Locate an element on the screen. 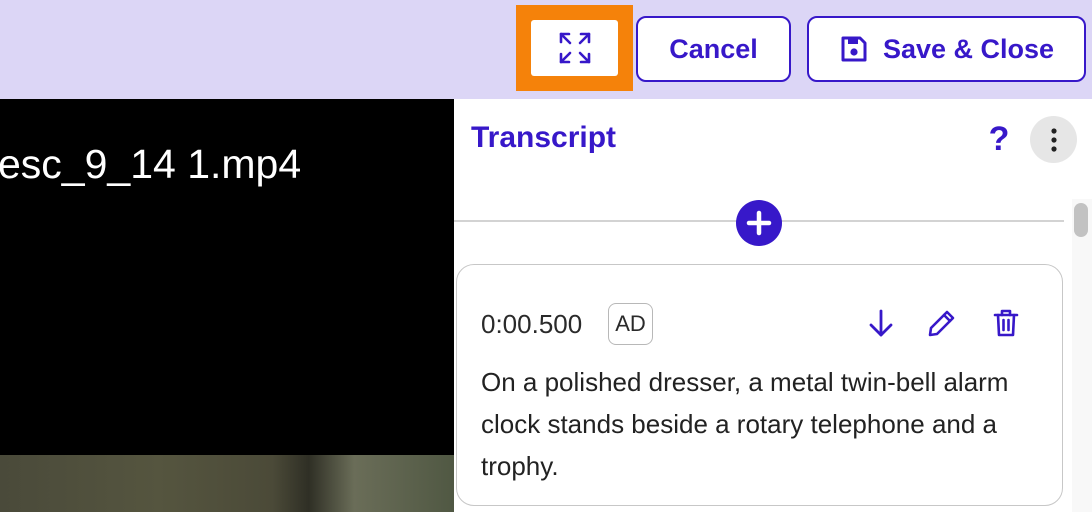 The width and height of the screenshot is (1092, 512). floppy-disk-icon is located at coordinates (854, 49).